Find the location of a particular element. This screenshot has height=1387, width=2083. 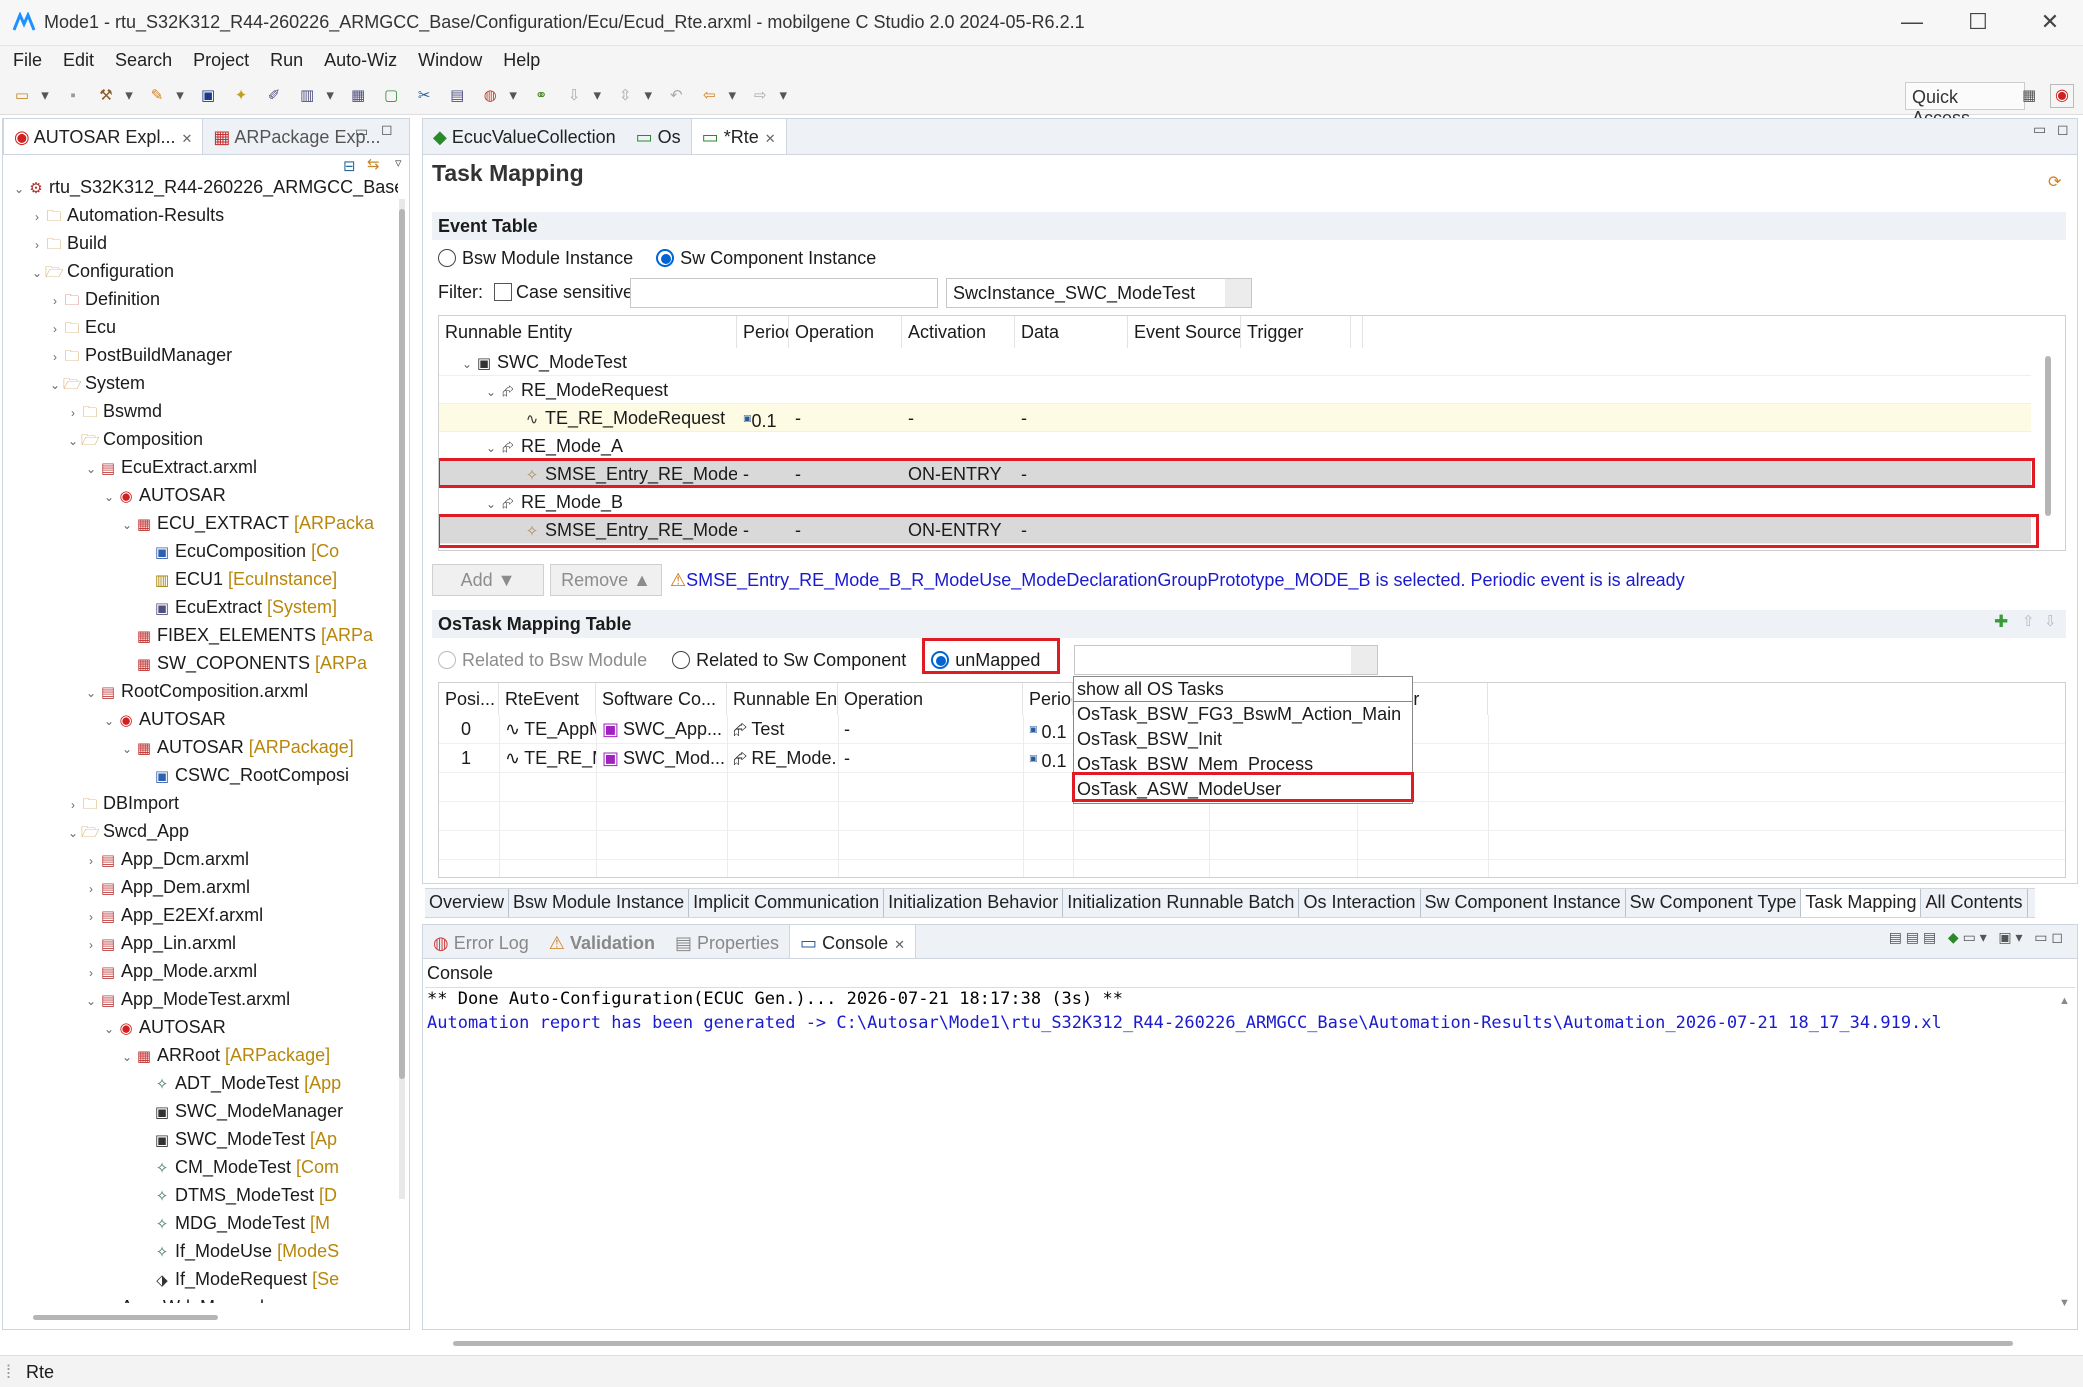

dropdown-ostask-option: OsTask_BSW_Init is located at coordinates (1243, 739).